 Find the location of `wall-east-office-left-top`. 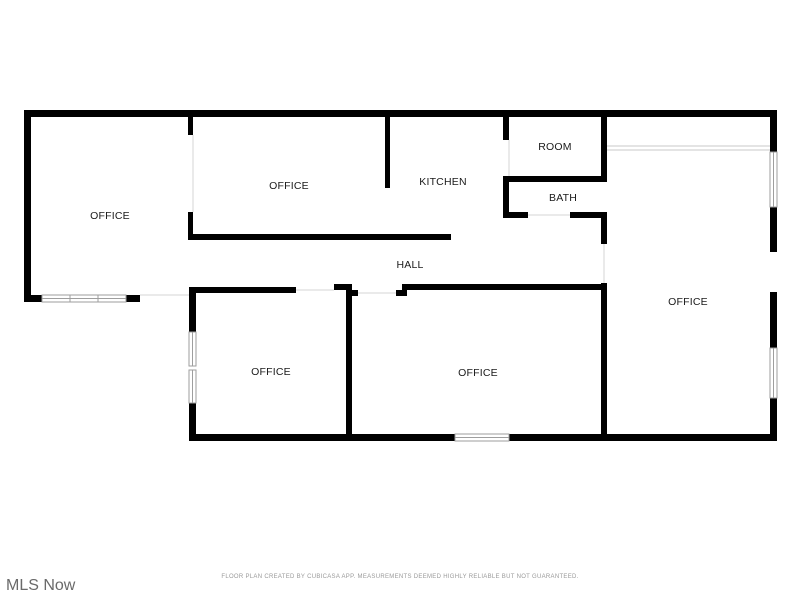

wall-east-office-left-top is located at coordinates (604, 144).